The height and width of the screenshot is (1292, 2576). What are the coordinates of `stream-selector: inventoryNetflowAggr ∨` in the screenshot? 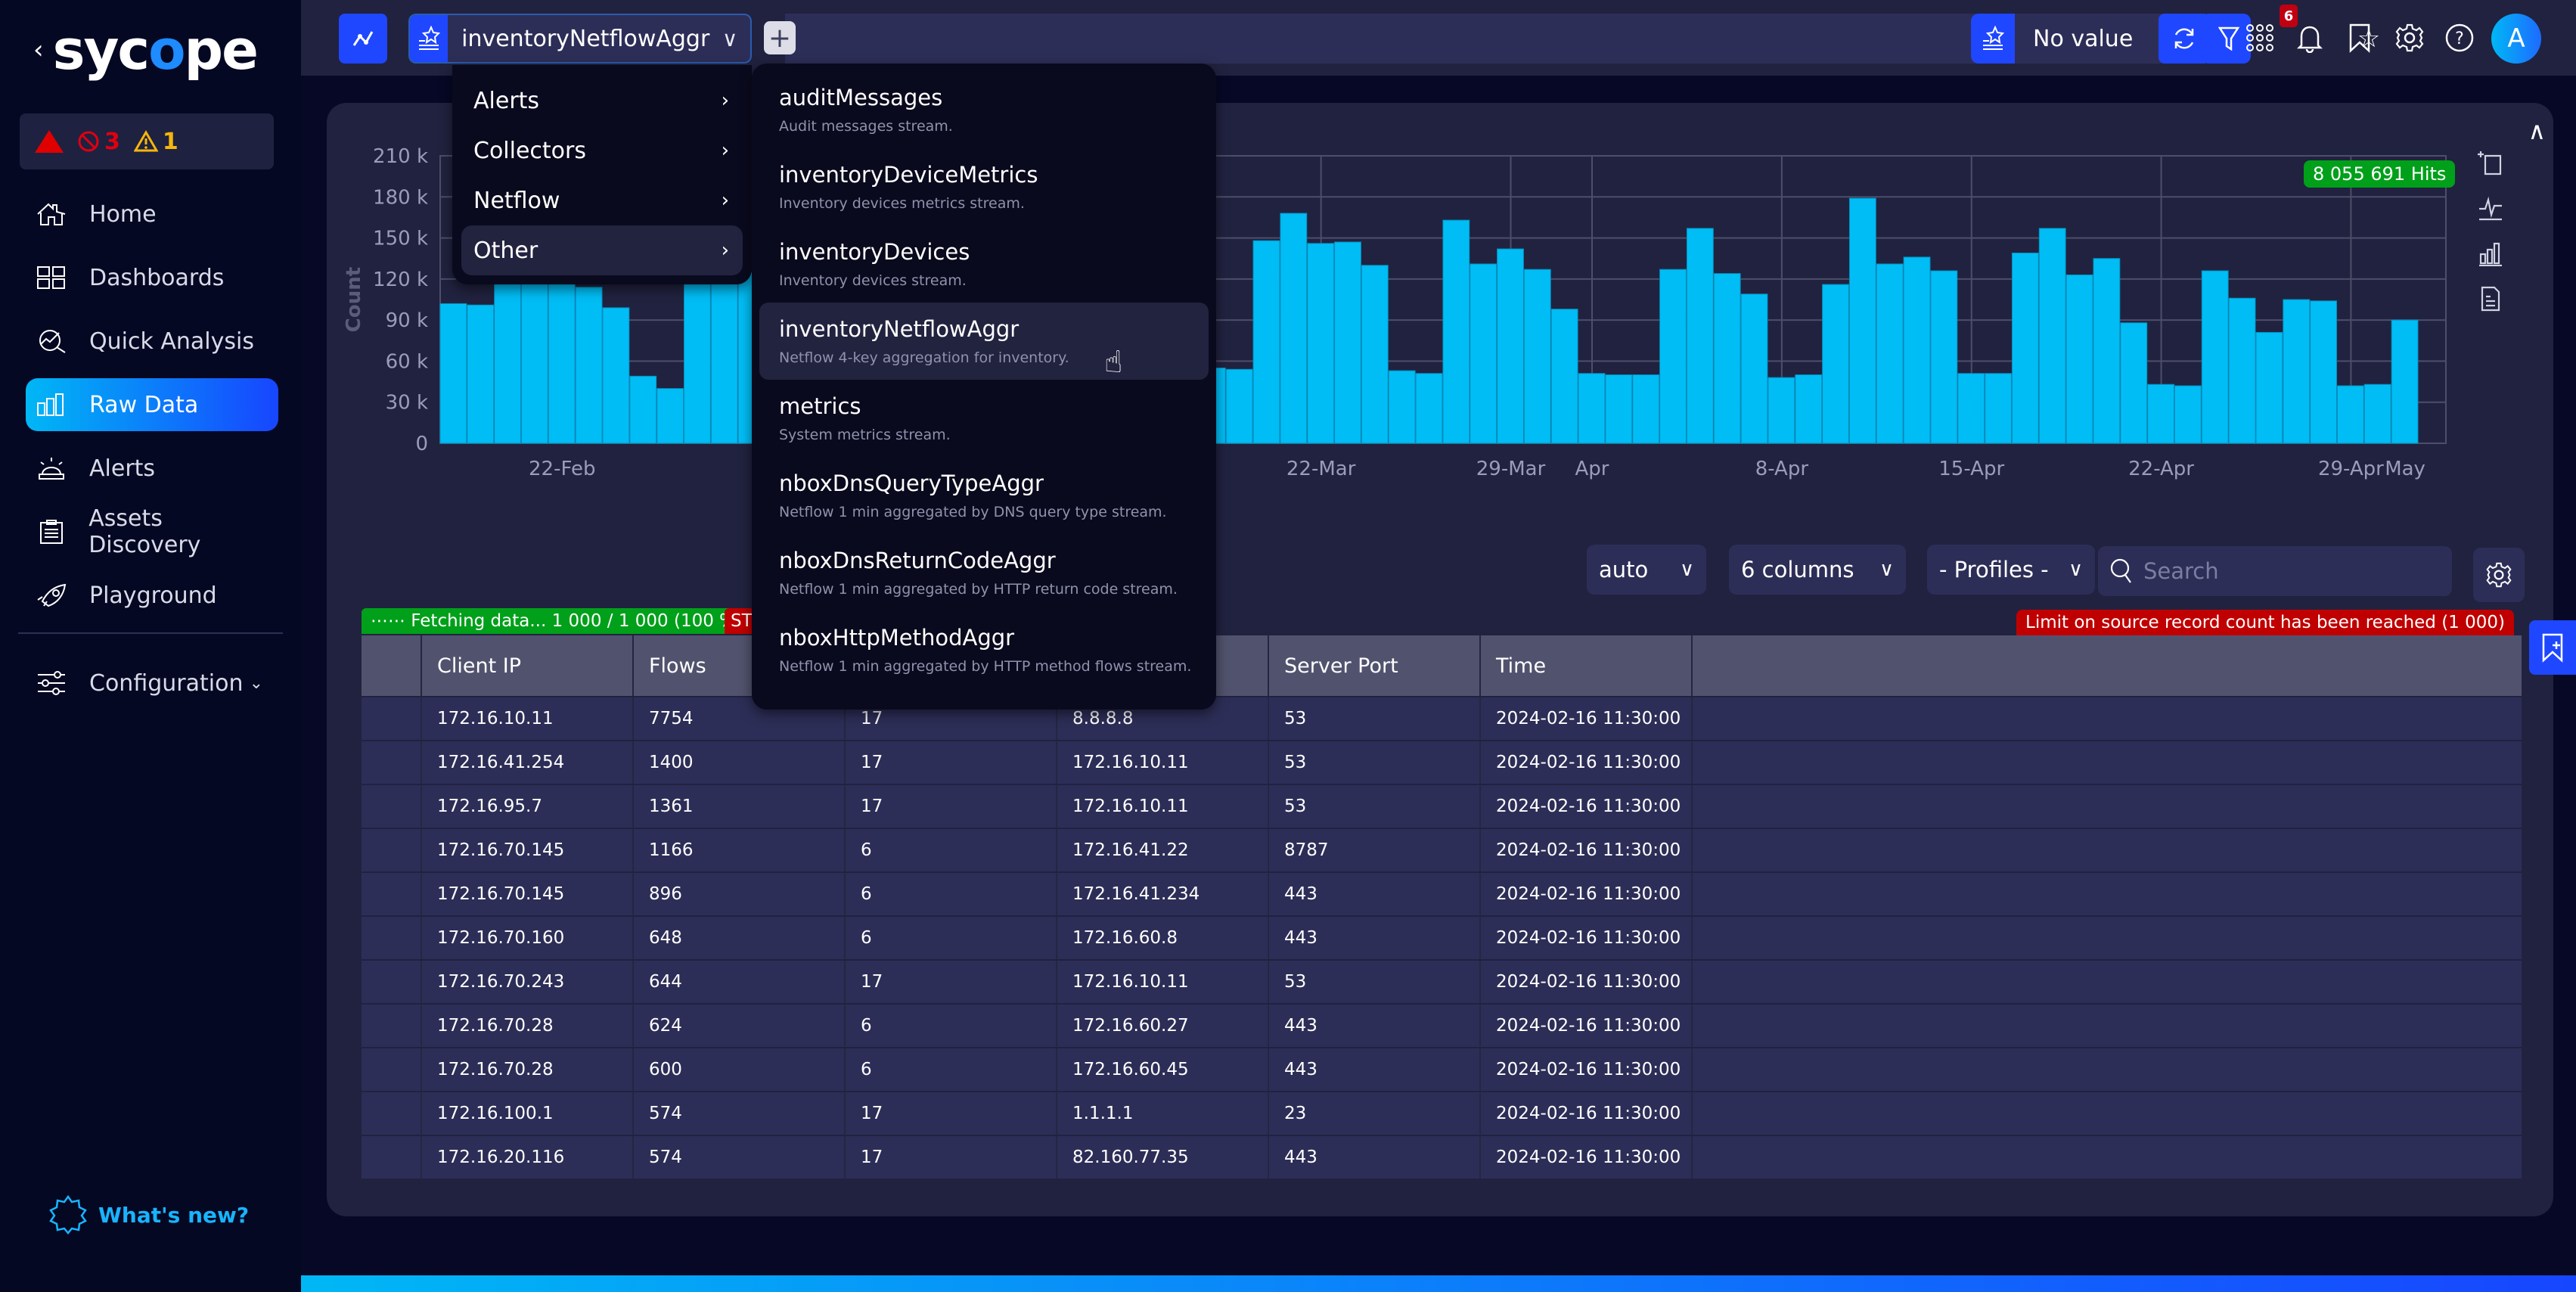 It's located at (580, 39).